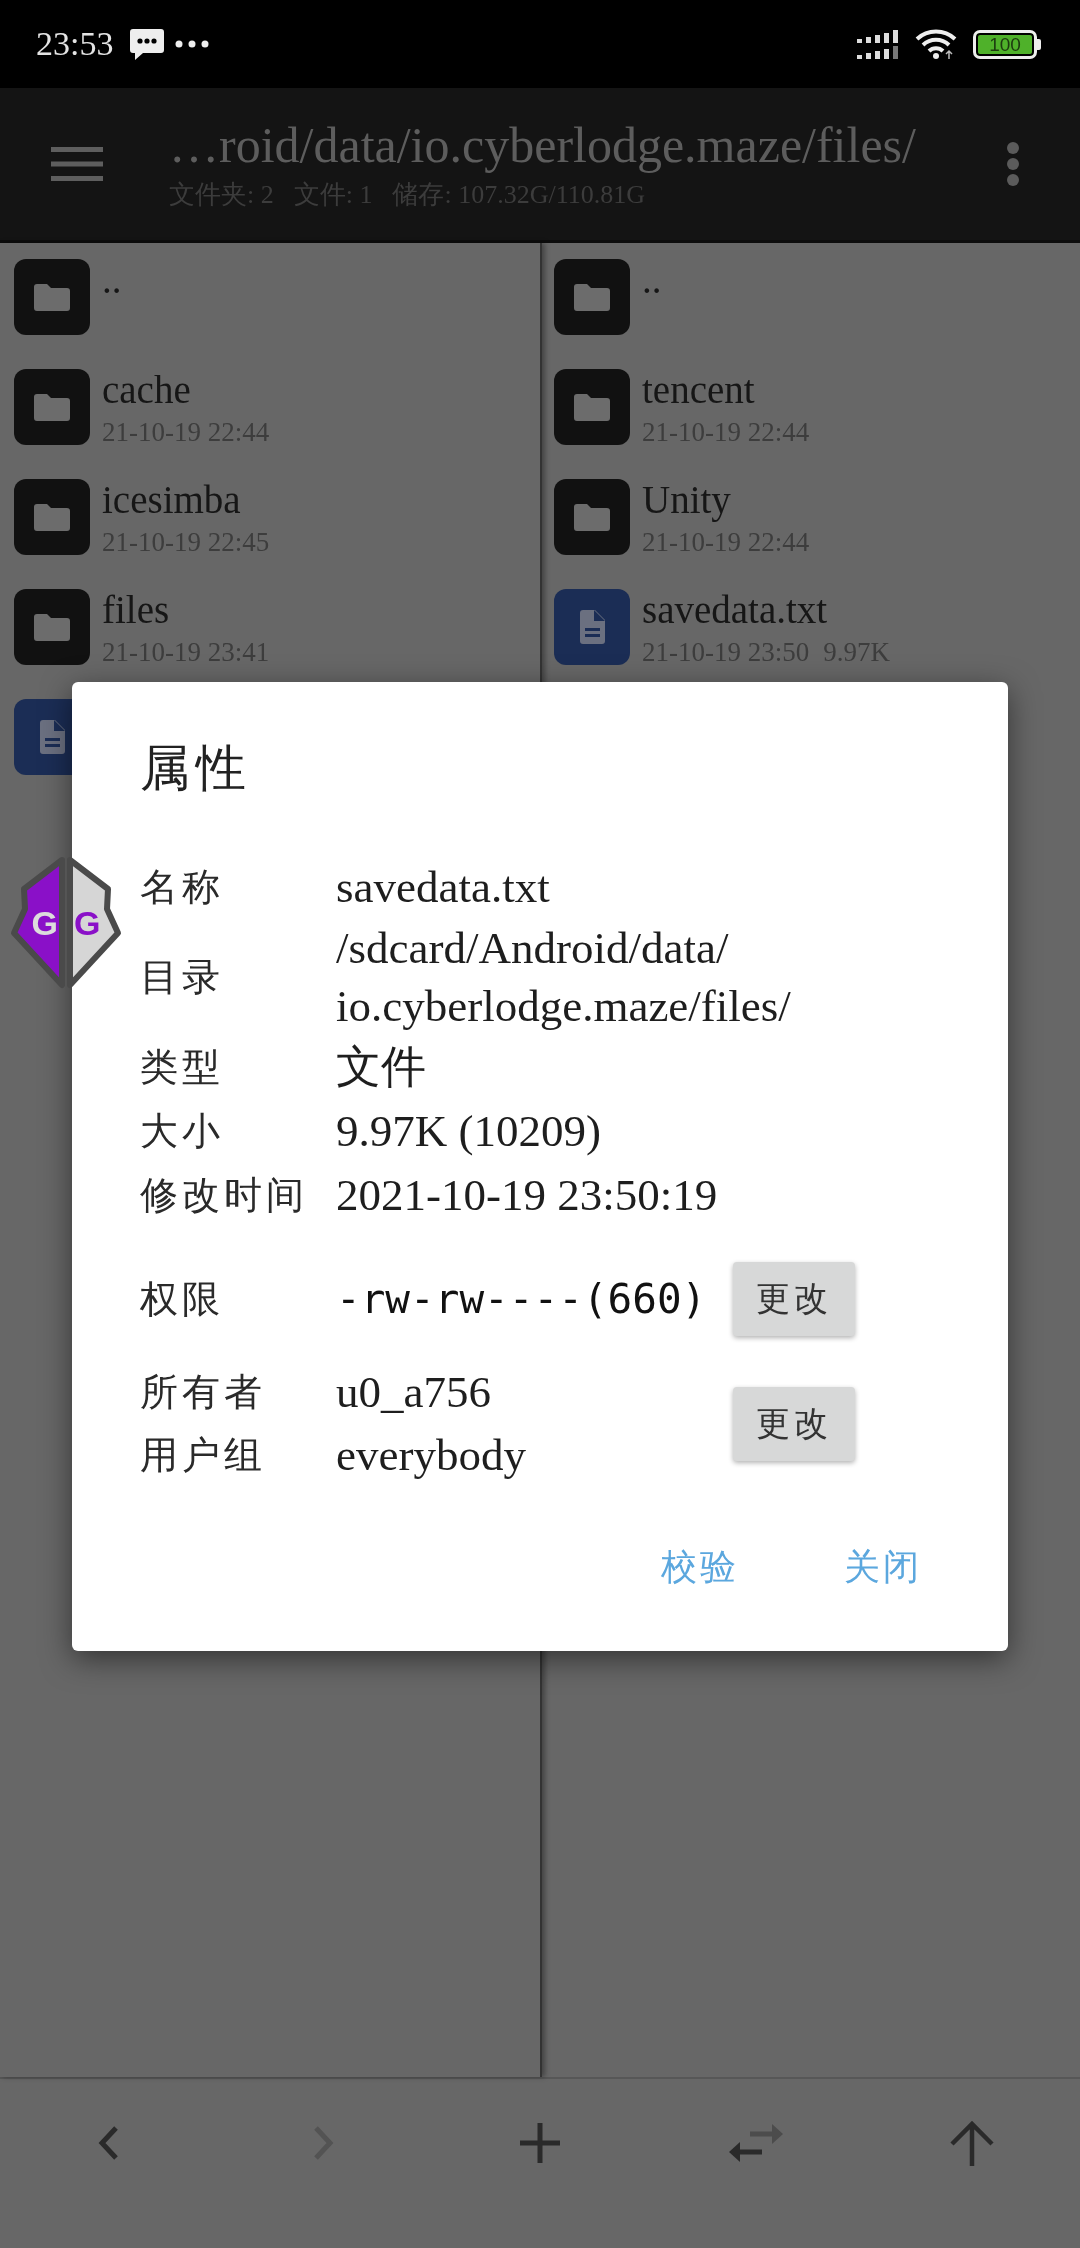 The height and width of the screenshot is (2248, 1080). What do you see at coordinates (527, 1195) in the screenshot?
I see `field-value: 2021-10-19 23:50:19` at bounding box center [527, 1195].